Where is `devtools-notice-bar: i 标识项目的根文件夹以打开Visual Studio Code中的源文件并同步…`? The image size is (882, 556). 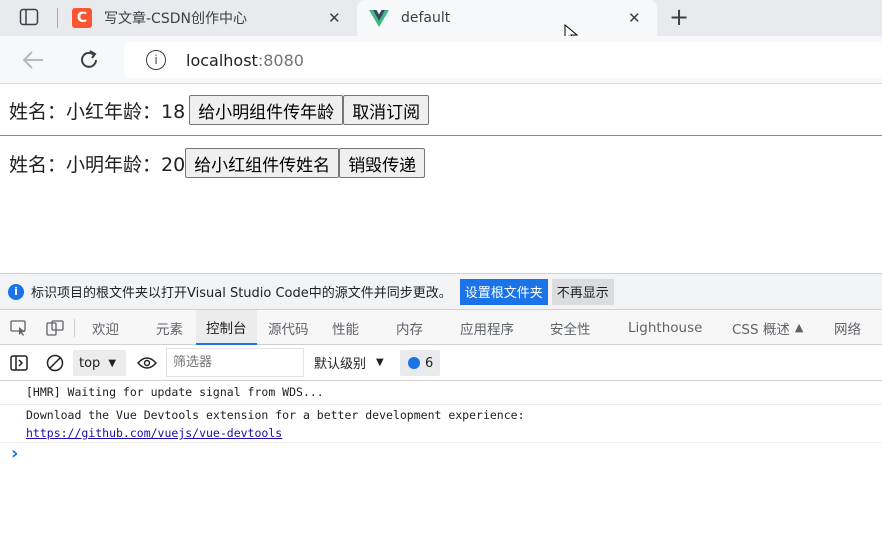
devtools-notice-bar: i 标识项目的根文件夹以打开Visual Studio Code中的源文件并同步… is located at coordinates (441, 291).